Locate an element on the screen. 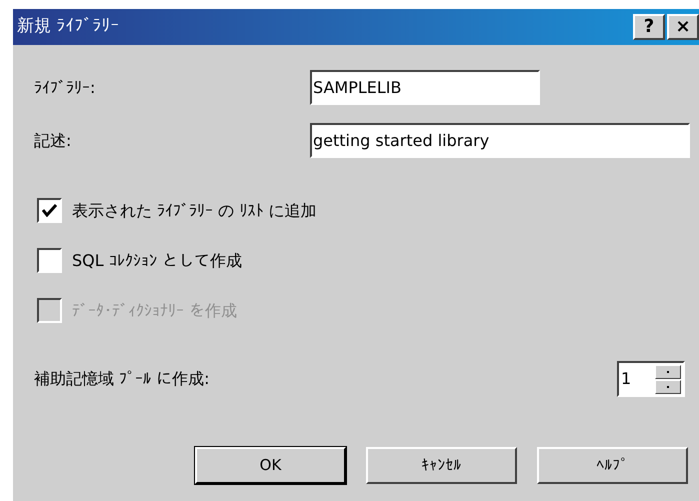  close-button: × is located at coordinates (683, 27).